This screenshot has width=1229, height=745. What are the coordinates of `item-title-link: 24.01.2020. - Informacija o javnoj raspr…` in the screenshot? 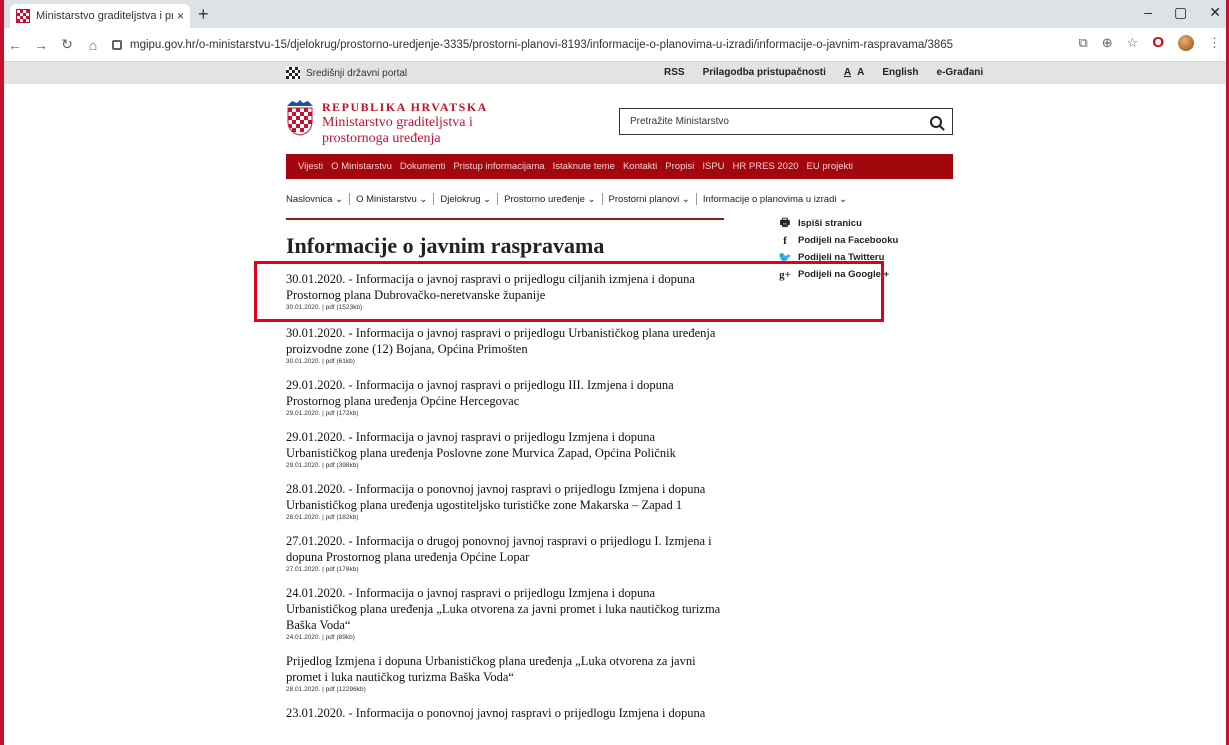 It's located at (506, 609).